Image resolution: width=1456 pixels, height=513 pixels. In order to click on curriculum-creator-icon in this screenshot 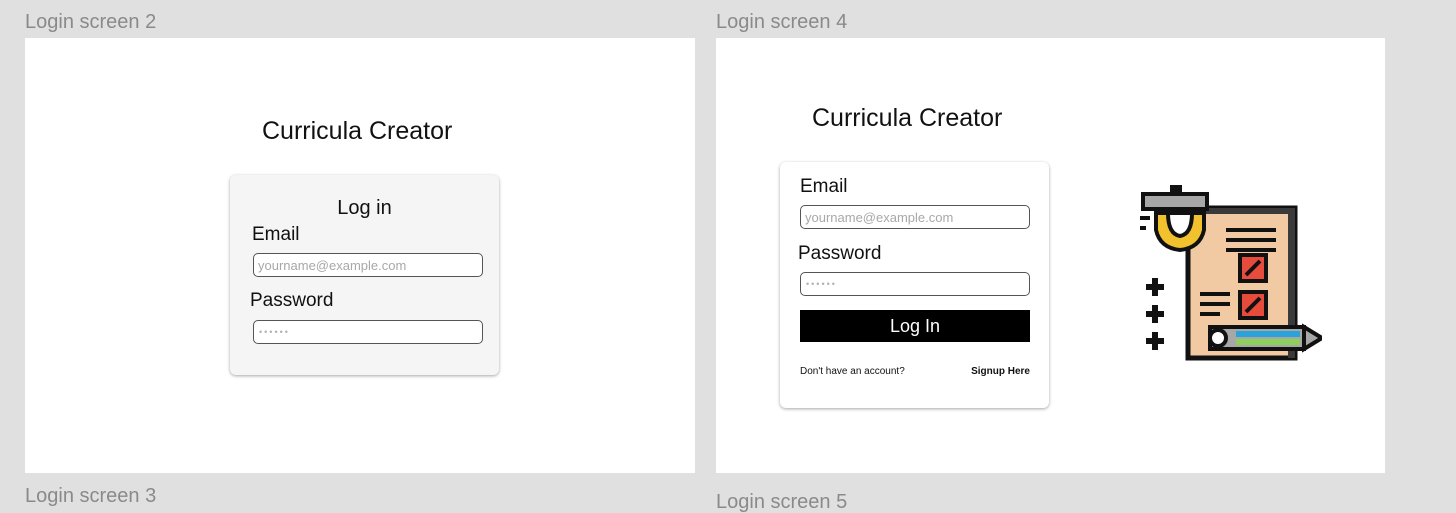, I will do `click(1231, 273)`.